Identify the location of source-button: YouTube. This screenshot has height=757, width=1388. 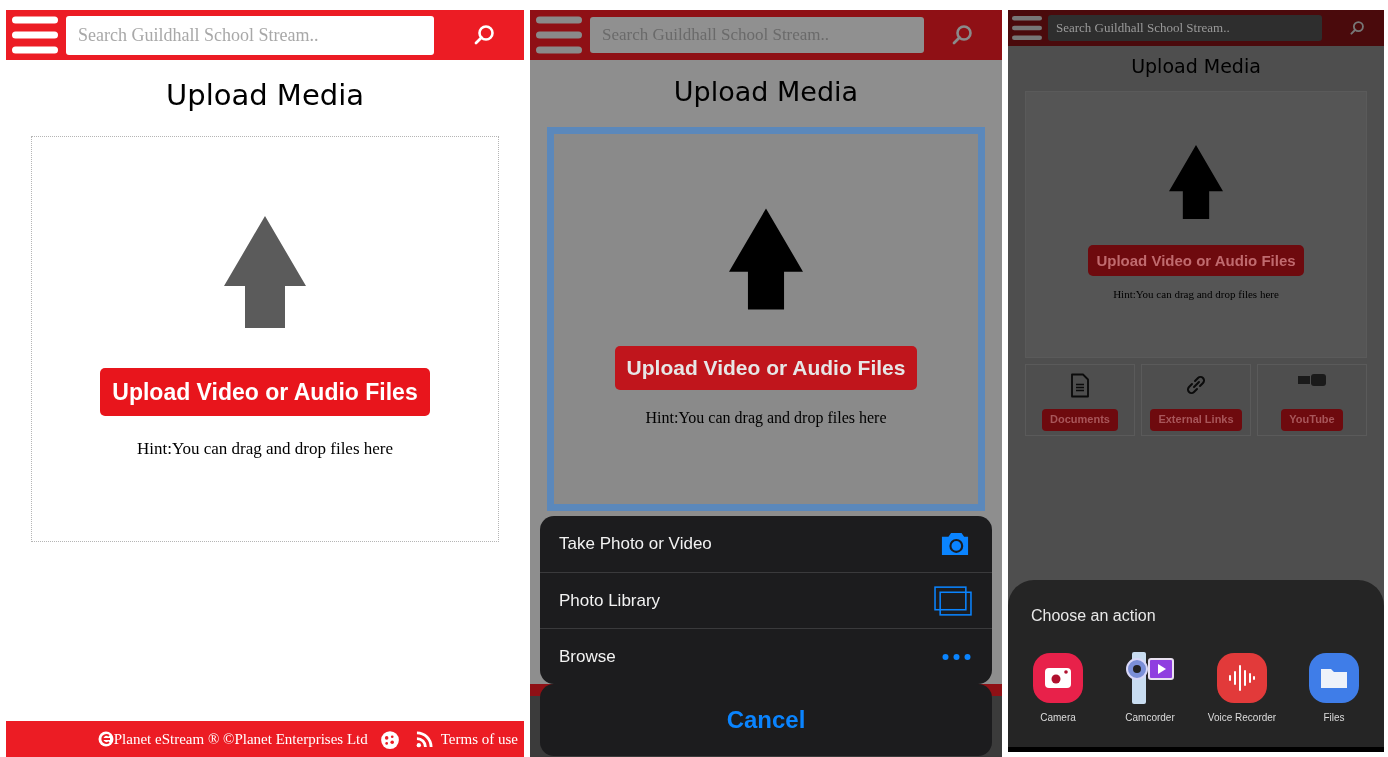
(1312, 419).